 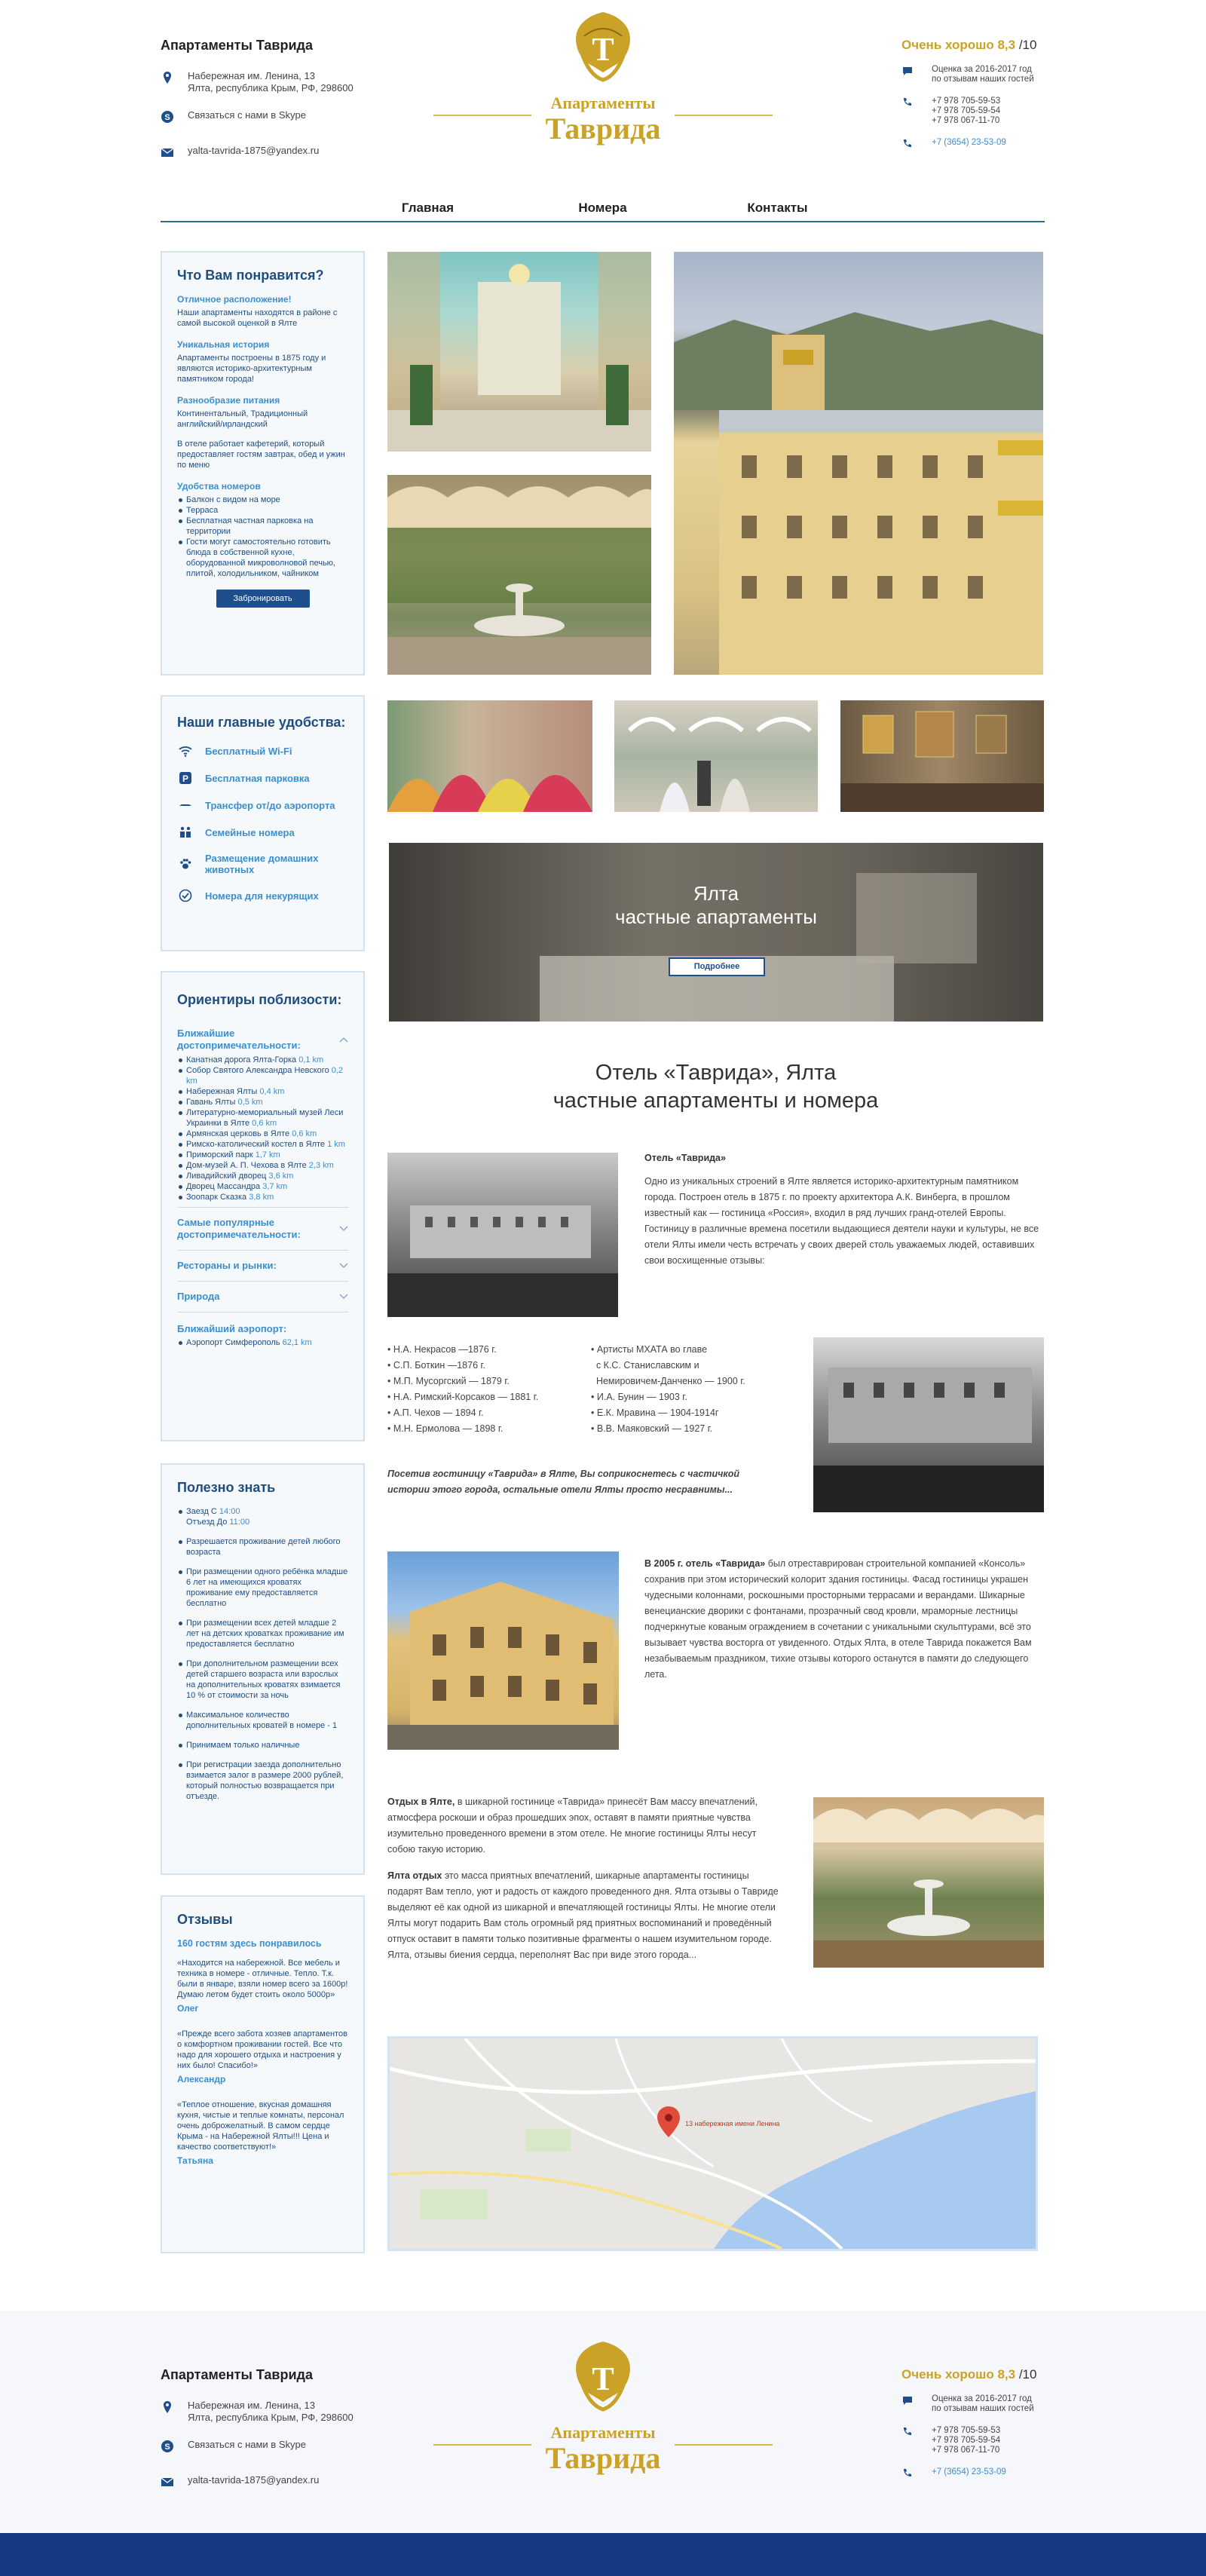 I want to click on list-item: Терраса, so click(x=262, y=510).